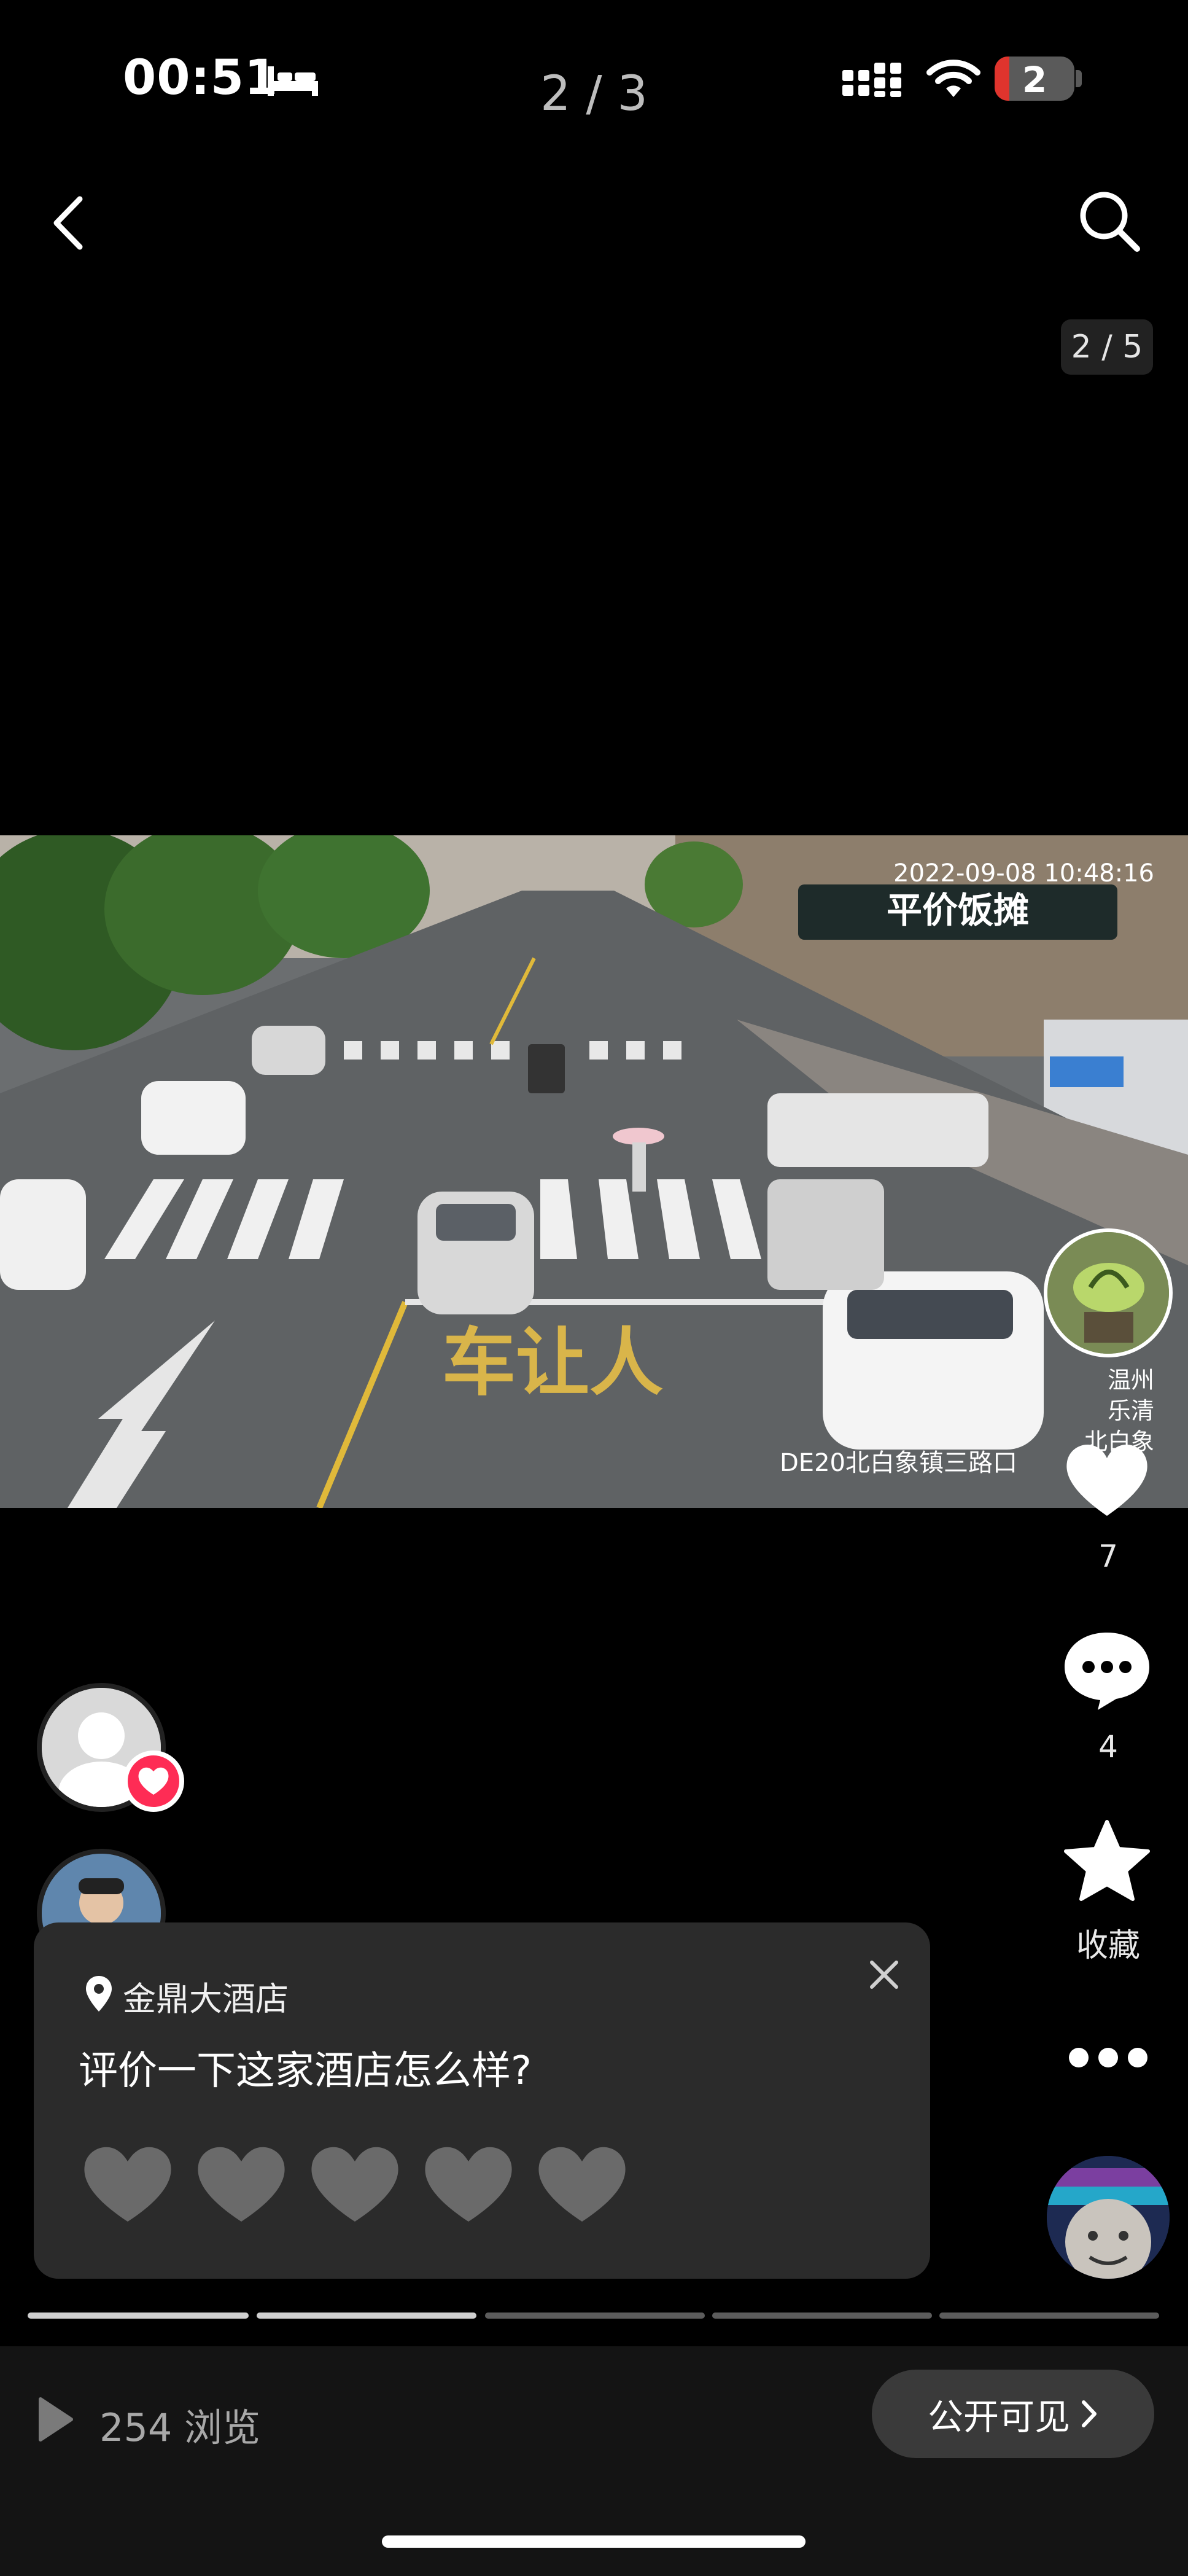 The height and width of the screenshot is (2576, 1188). Describe the element at coordinates (99, 1994) in the screenshot. I see `location-pin-icon` at that location.